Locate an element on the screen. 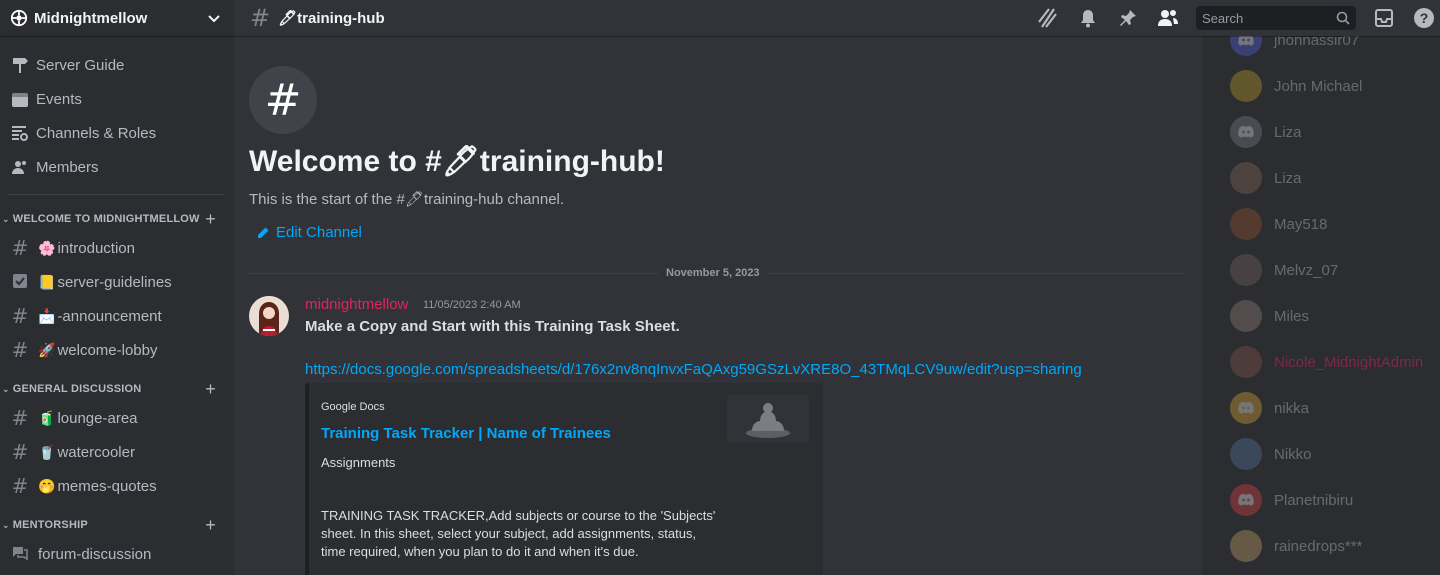  embed-thumbnail is located at coordinates (768, 419).